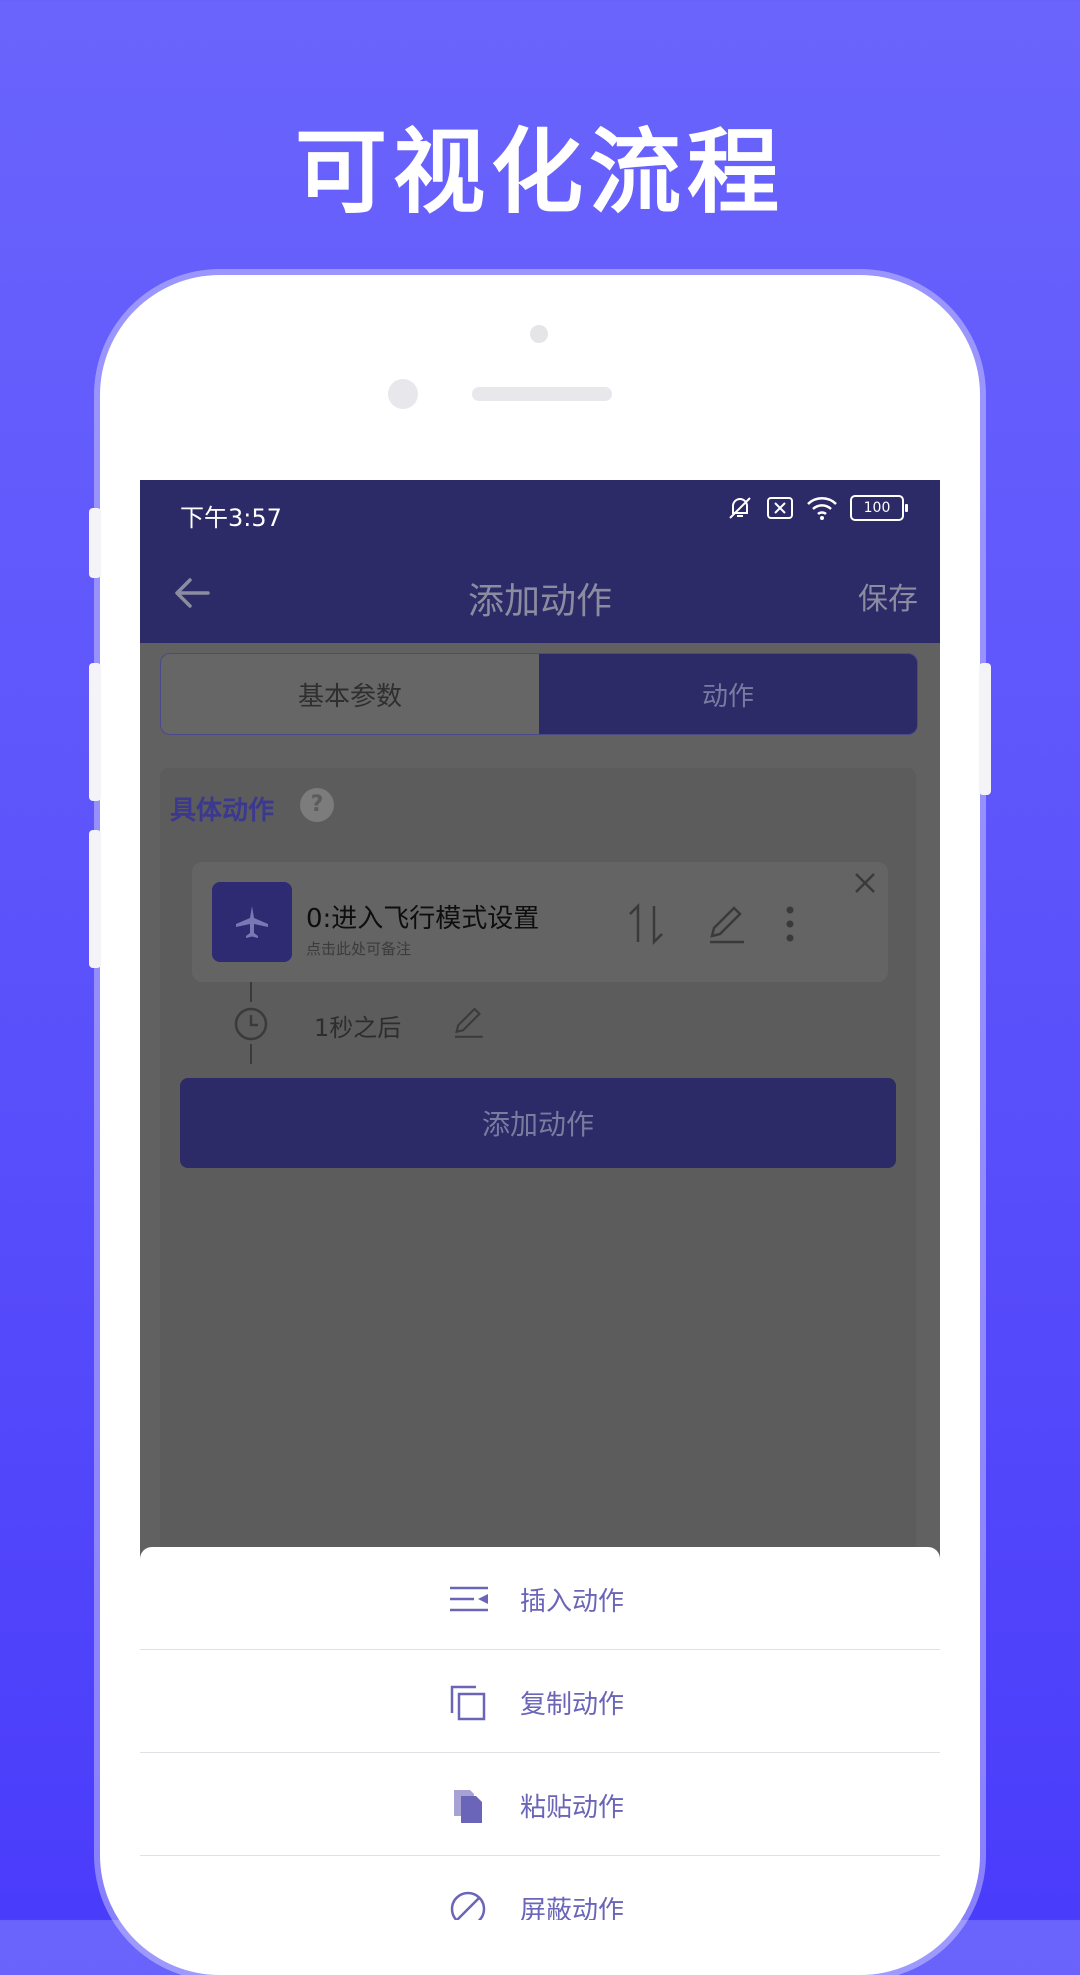 This screenshot has height=1975, width=1080. Describe the element at coordinates (780, 508) in the screenshot. I see `no-sim-icon` at that location.